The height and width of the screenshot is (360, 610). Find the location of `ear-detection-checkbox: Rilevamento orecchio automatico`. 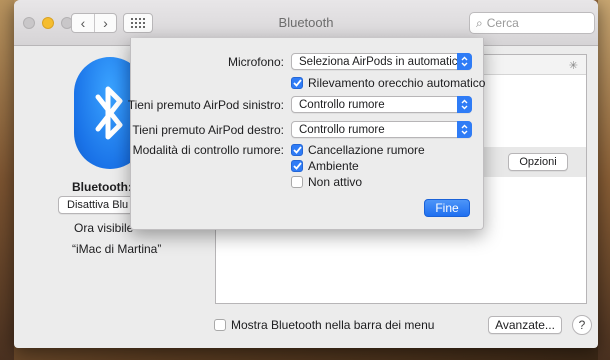

ear-detection-checkbox: Rilevamento orecchio automatico is located at coordinates (388, 83).